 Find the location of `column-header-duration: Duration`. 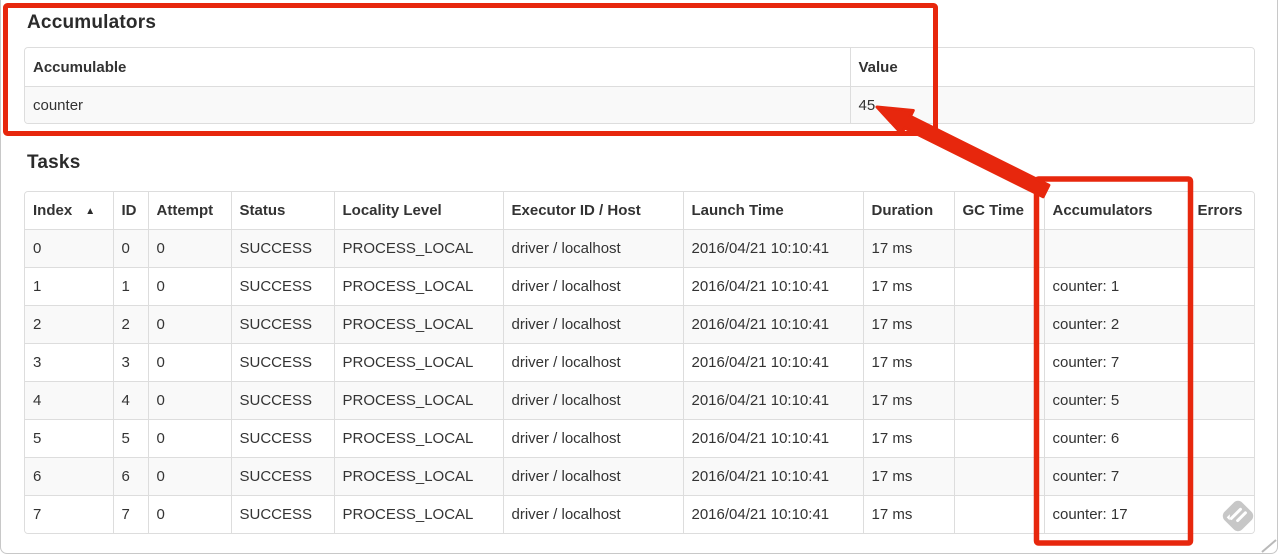

column-header-duration: Duration is located at coordinates (908, 211).